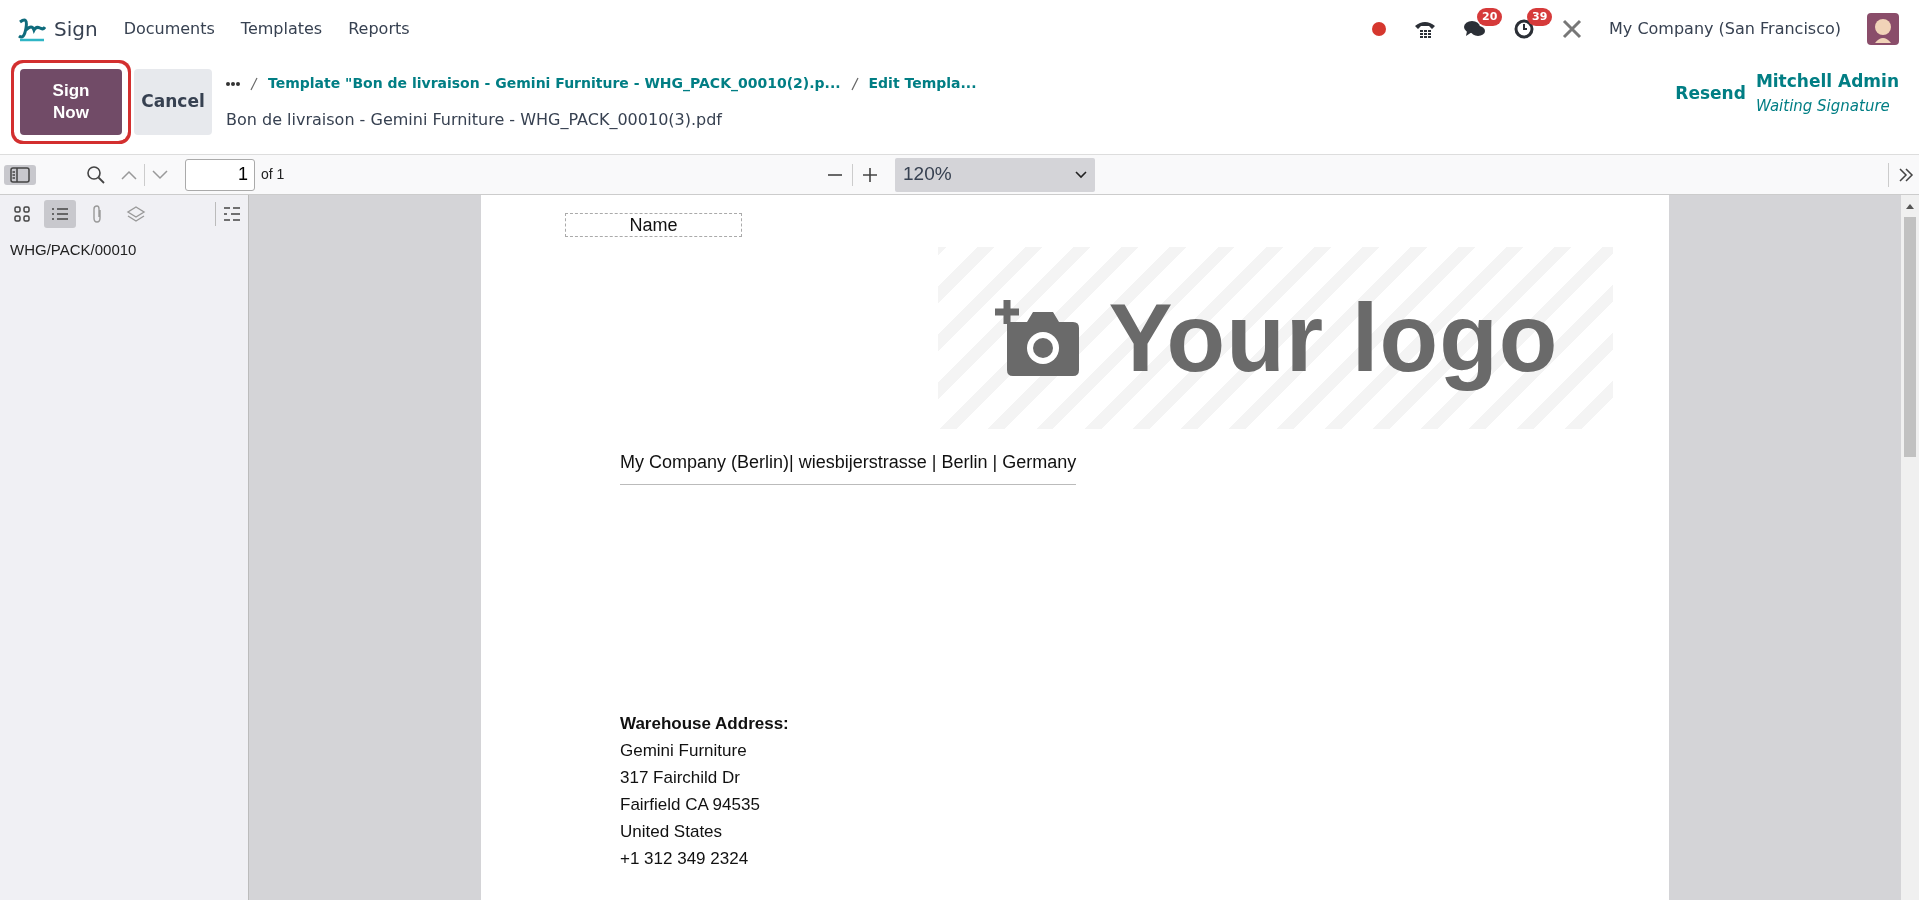 The width and height of the screenshot is (1919, 900). What do you see at coordinates (96, 174) in the screenshot?
I see `search-icon` at bounding box center [96, 174].